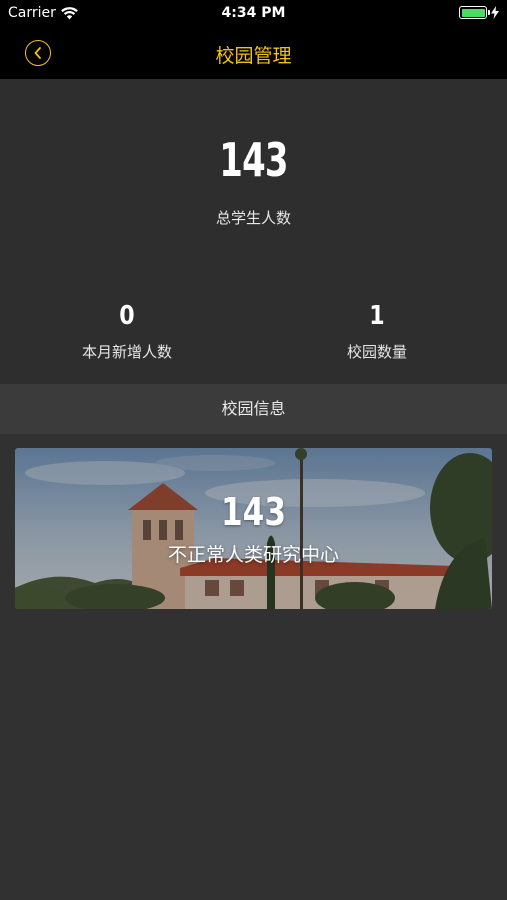 The width and height of the screenshot is (507, 900). I want to click on charging-bolt-icon, so click(495, 12).